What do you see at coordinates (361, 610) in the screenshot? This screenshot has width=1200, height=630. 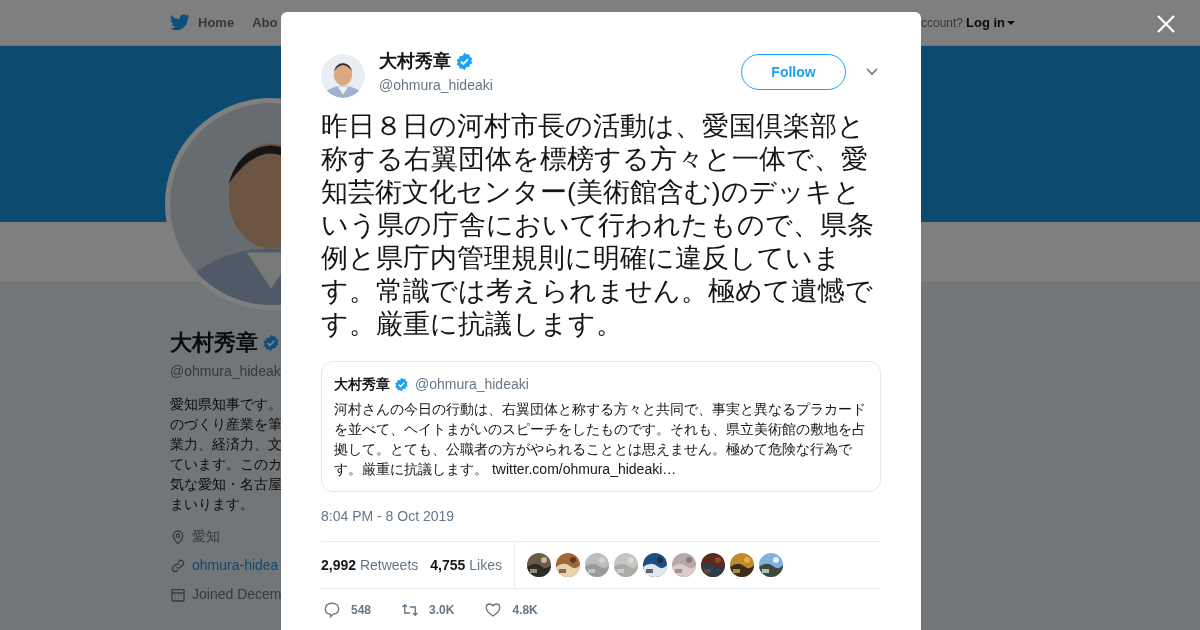 I see `action-count: 548` at bounding box center [361, 610].